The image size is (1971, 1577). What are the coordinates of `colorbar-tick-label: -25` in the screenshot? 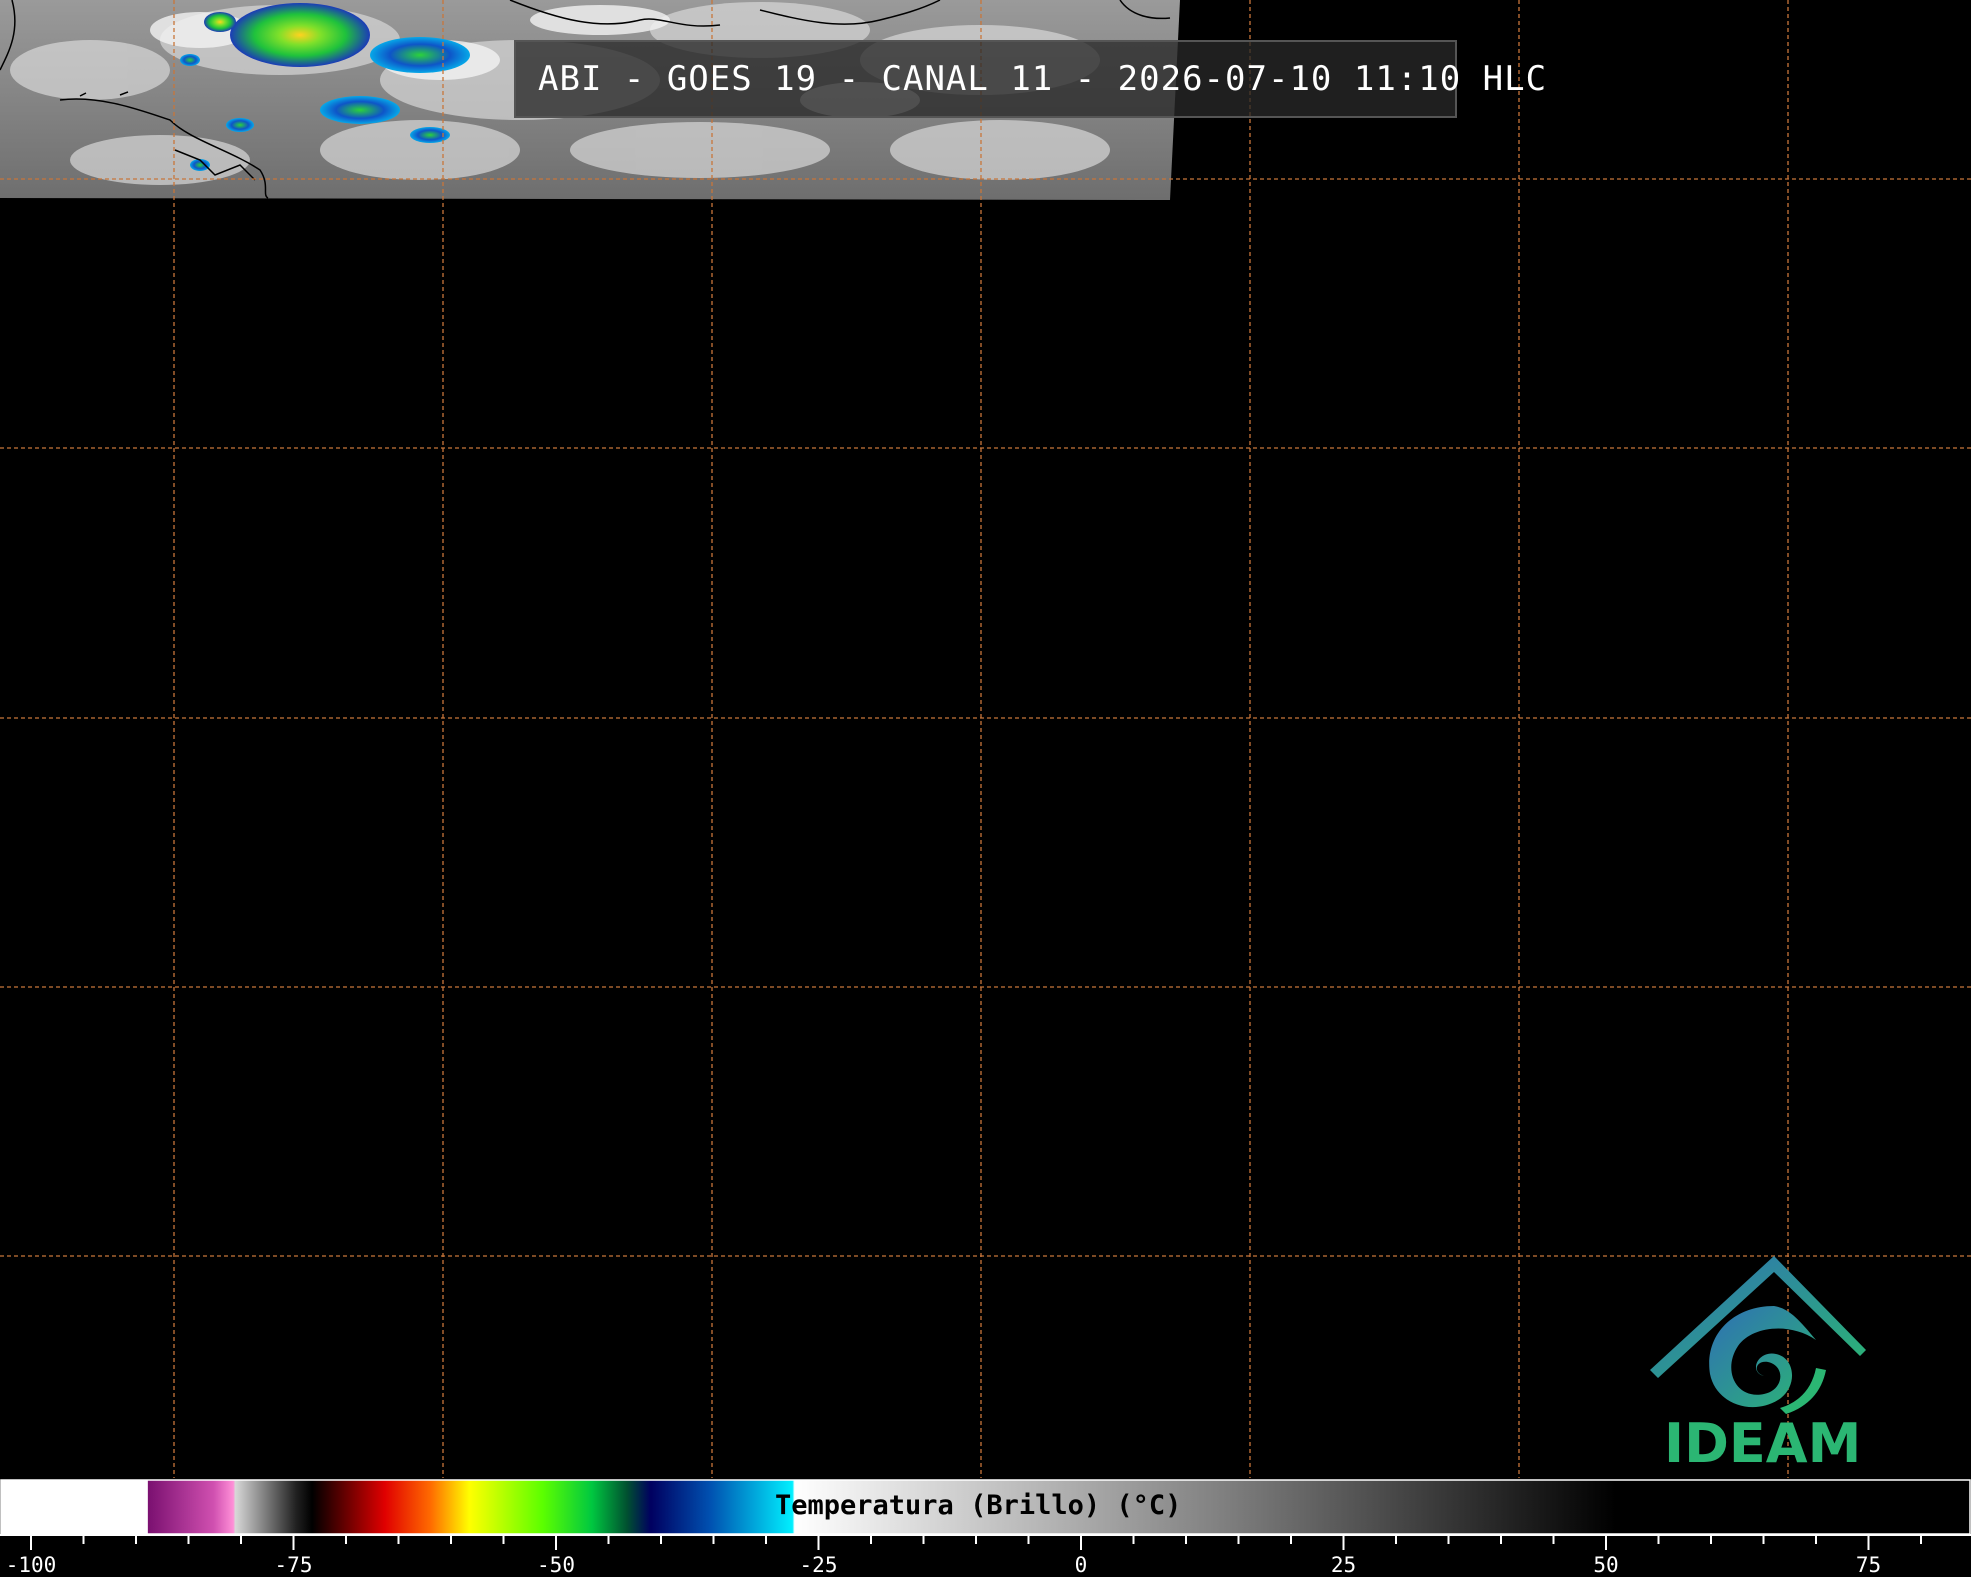 It's located at (818, 1565).